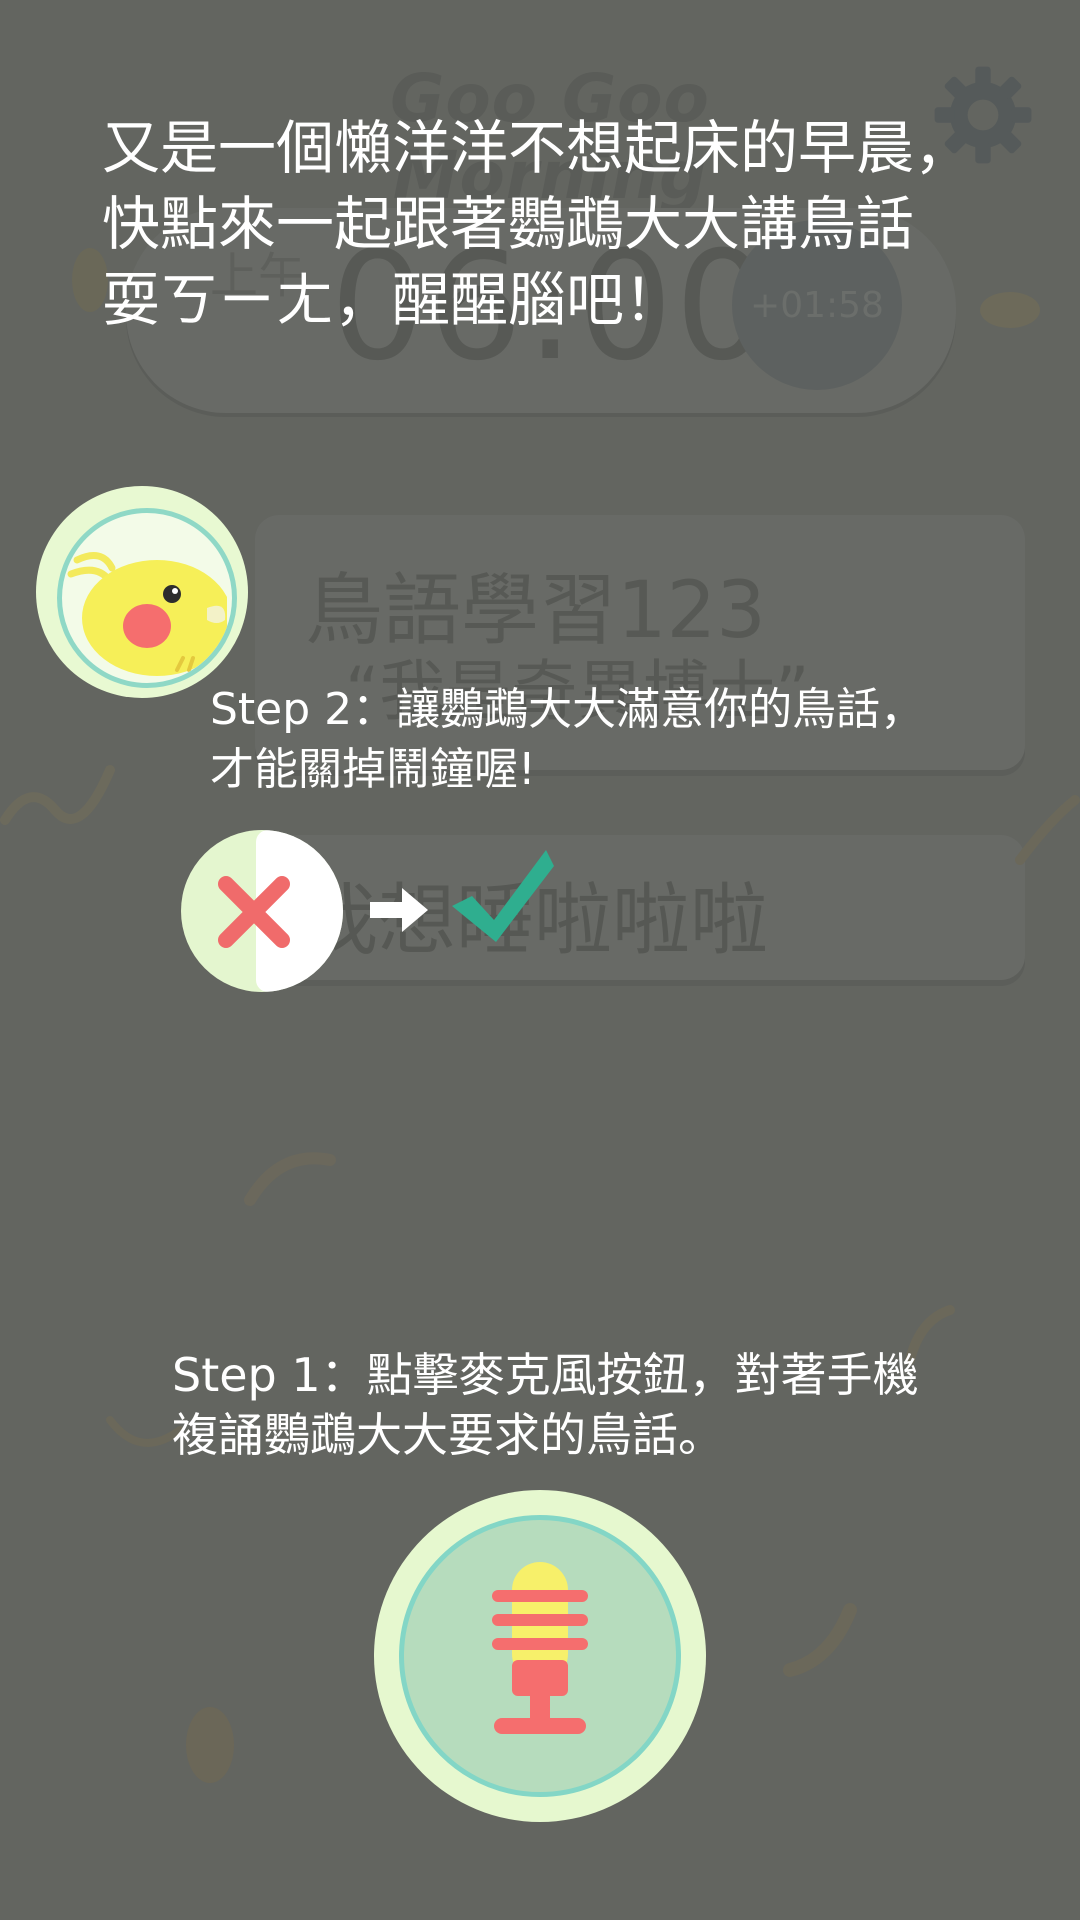  Describe the element at coordinates (392, 300) in the screenshot. I see `intro-line: 耍ㄎㄧㄤ，醒醒腦吧！` at that location.